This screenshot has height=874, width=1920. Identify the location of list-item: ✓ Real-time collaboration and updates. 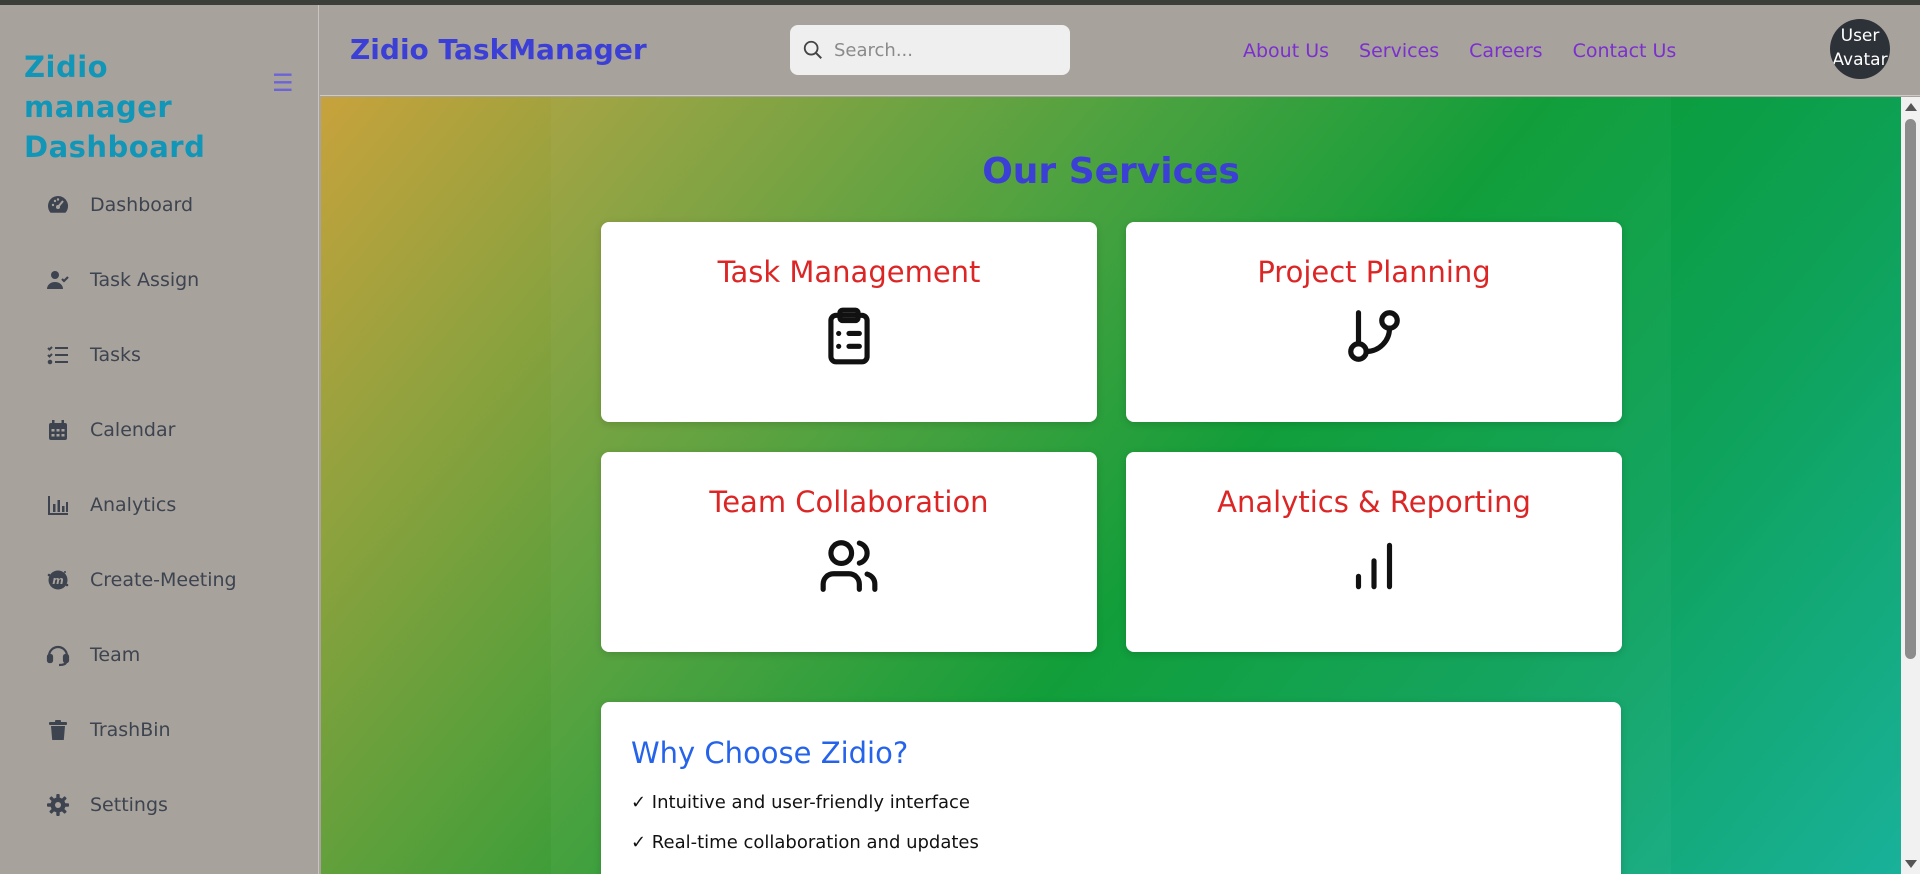
(805, 842).